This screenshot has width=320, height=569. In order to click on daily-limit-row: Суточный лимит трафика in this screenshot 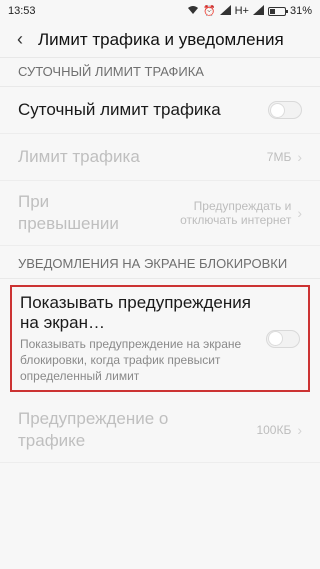, I will do `click(160, 110)`.